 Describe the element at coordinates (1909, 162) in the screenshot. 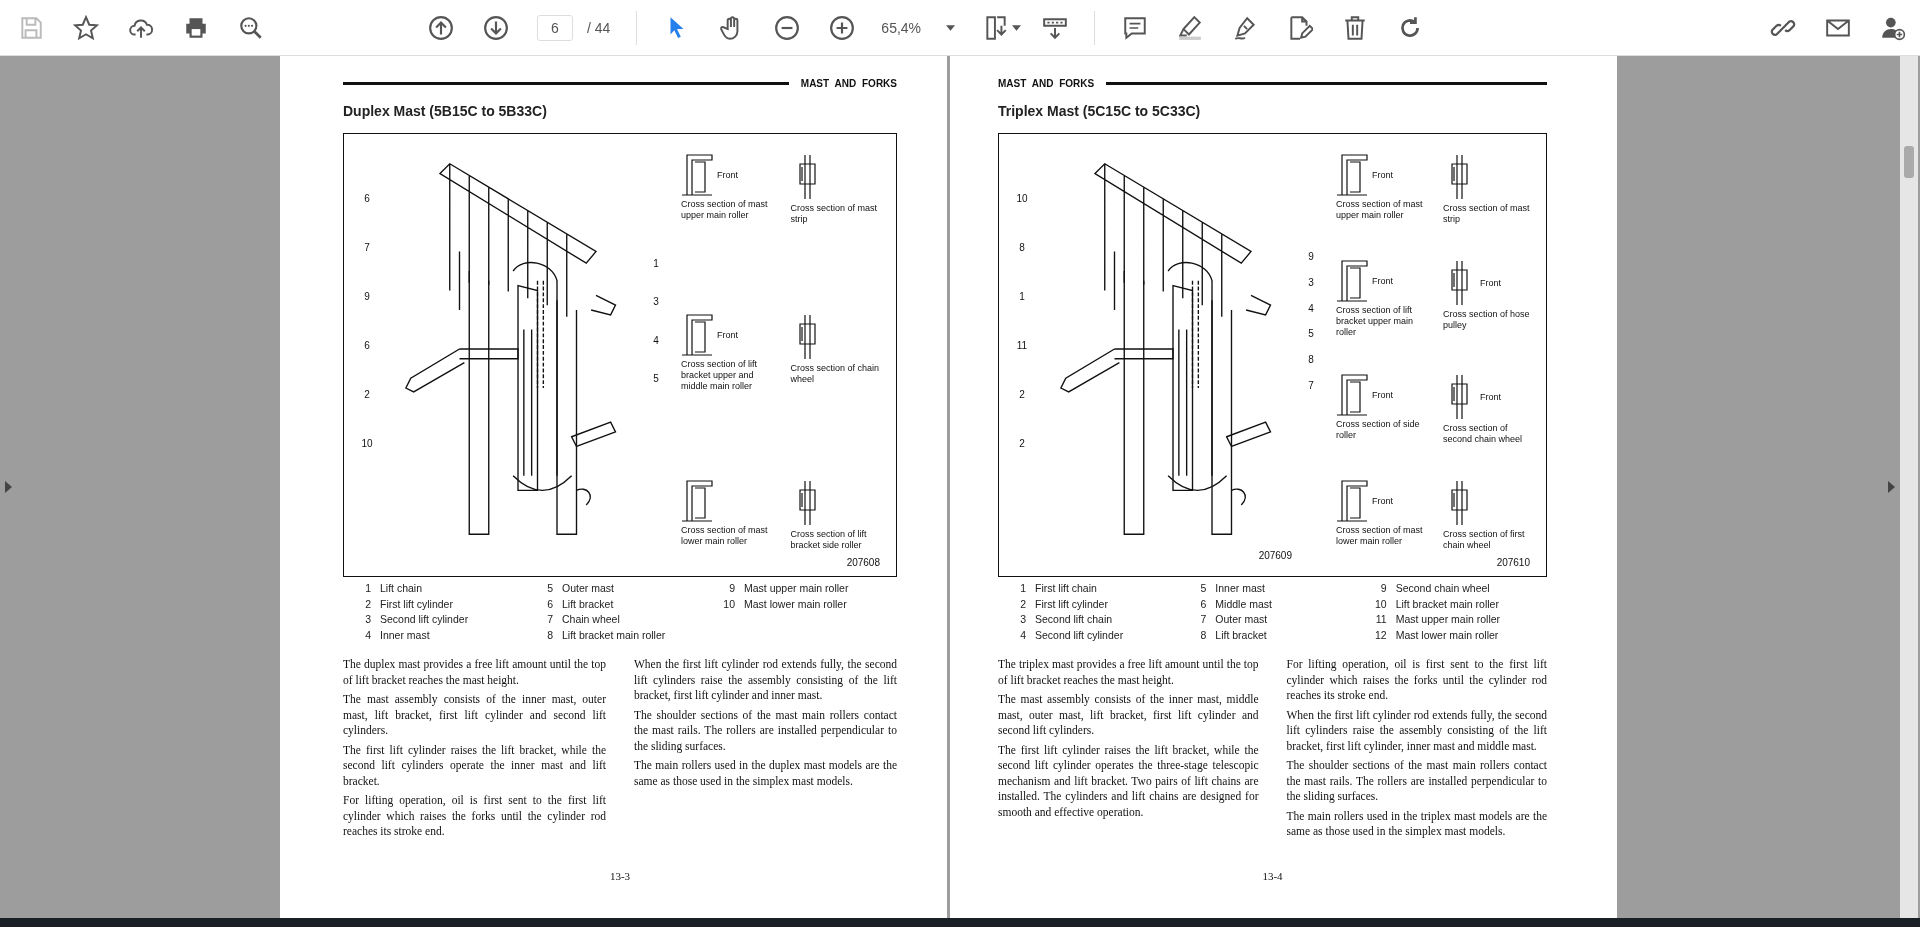

I see `scrollbar-thumb` at that location.